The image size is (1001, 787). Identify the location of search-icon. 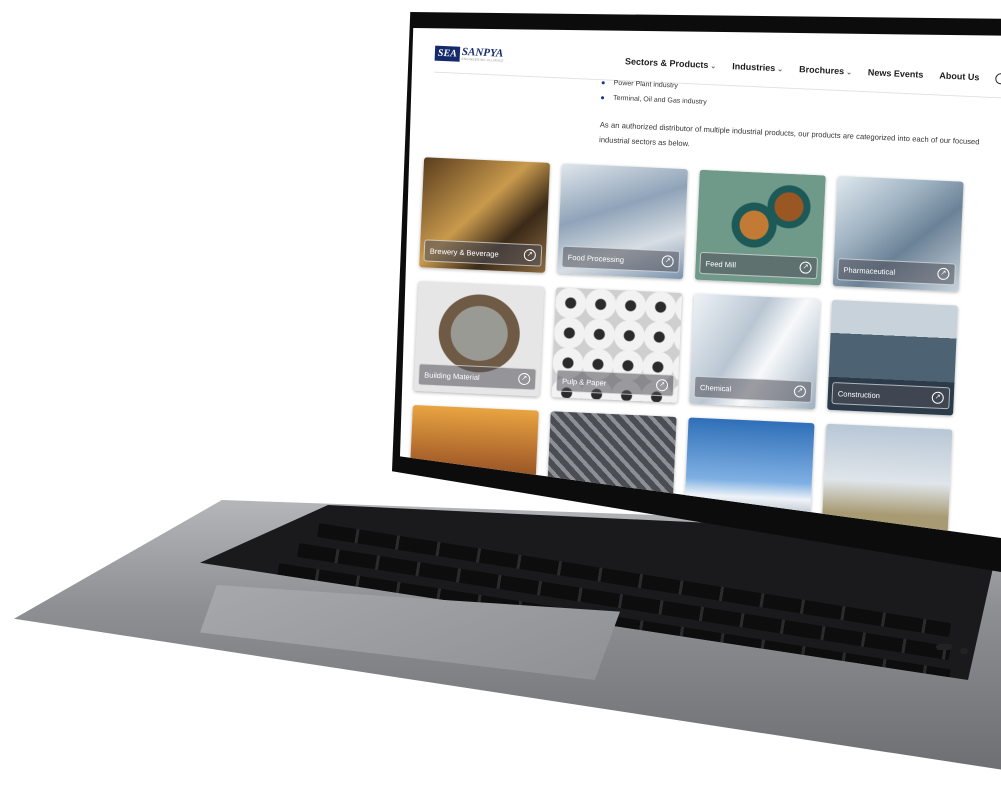
(998, 78).